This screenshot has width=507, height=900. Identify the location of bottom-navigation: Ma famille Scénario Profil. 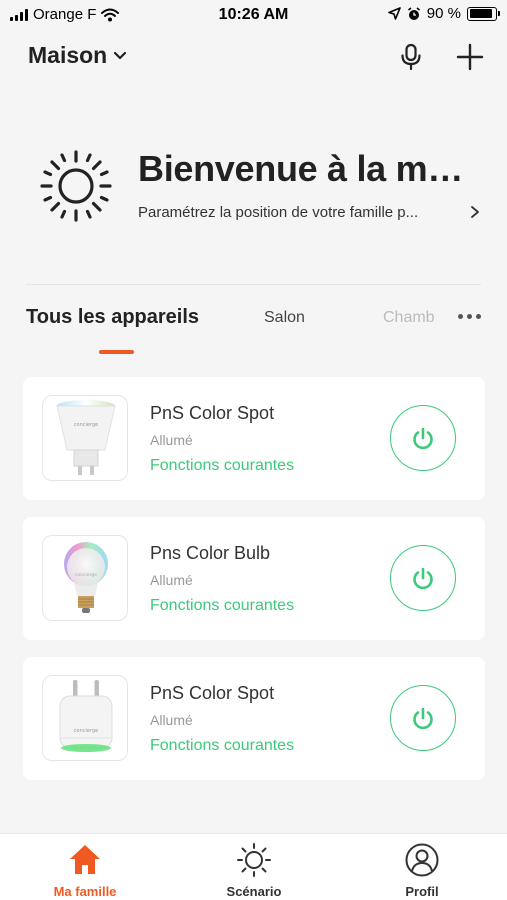
(253, 866).